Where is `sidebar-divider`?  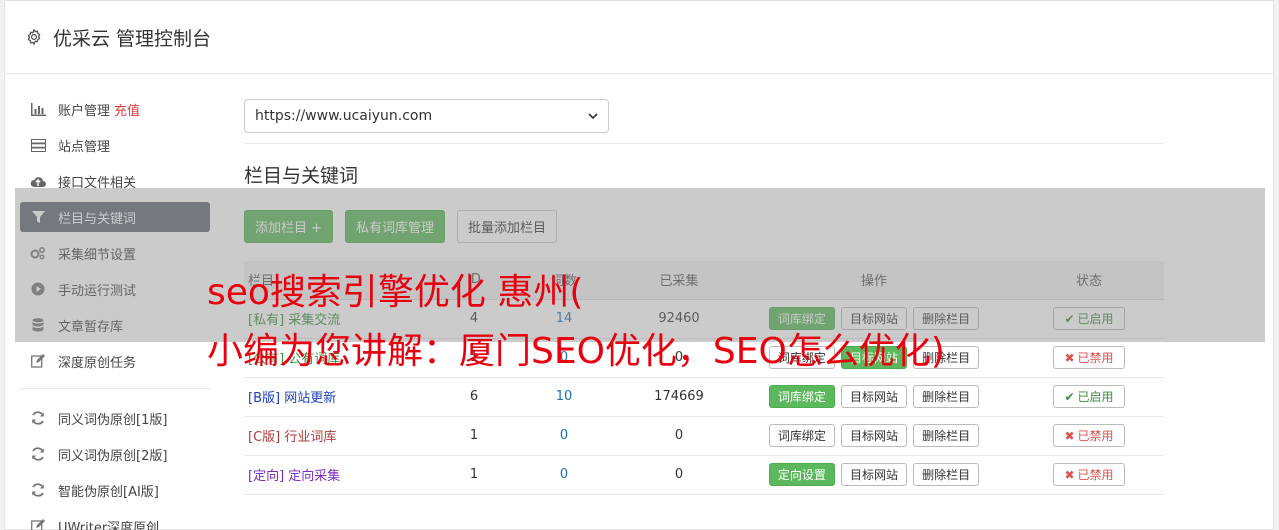
sidebar-divider is located at coordinates (115, 388).